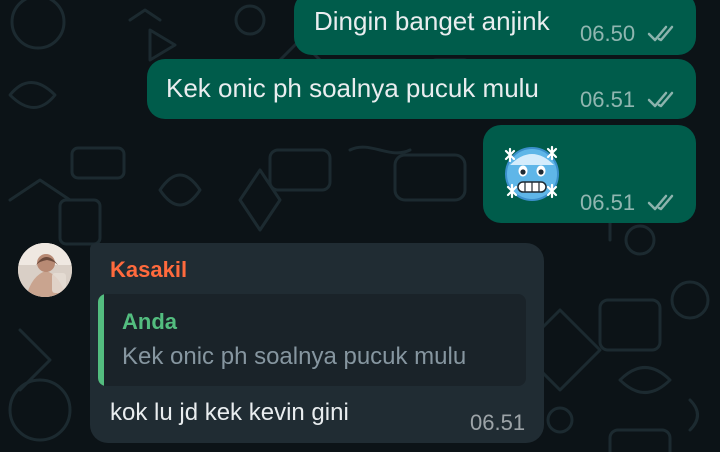  Describe the element at coordinates (312, 340) in the screenshot. I see `quoted-reply: Anda Kek onic ph soalnya pucuk mulu` at that location.